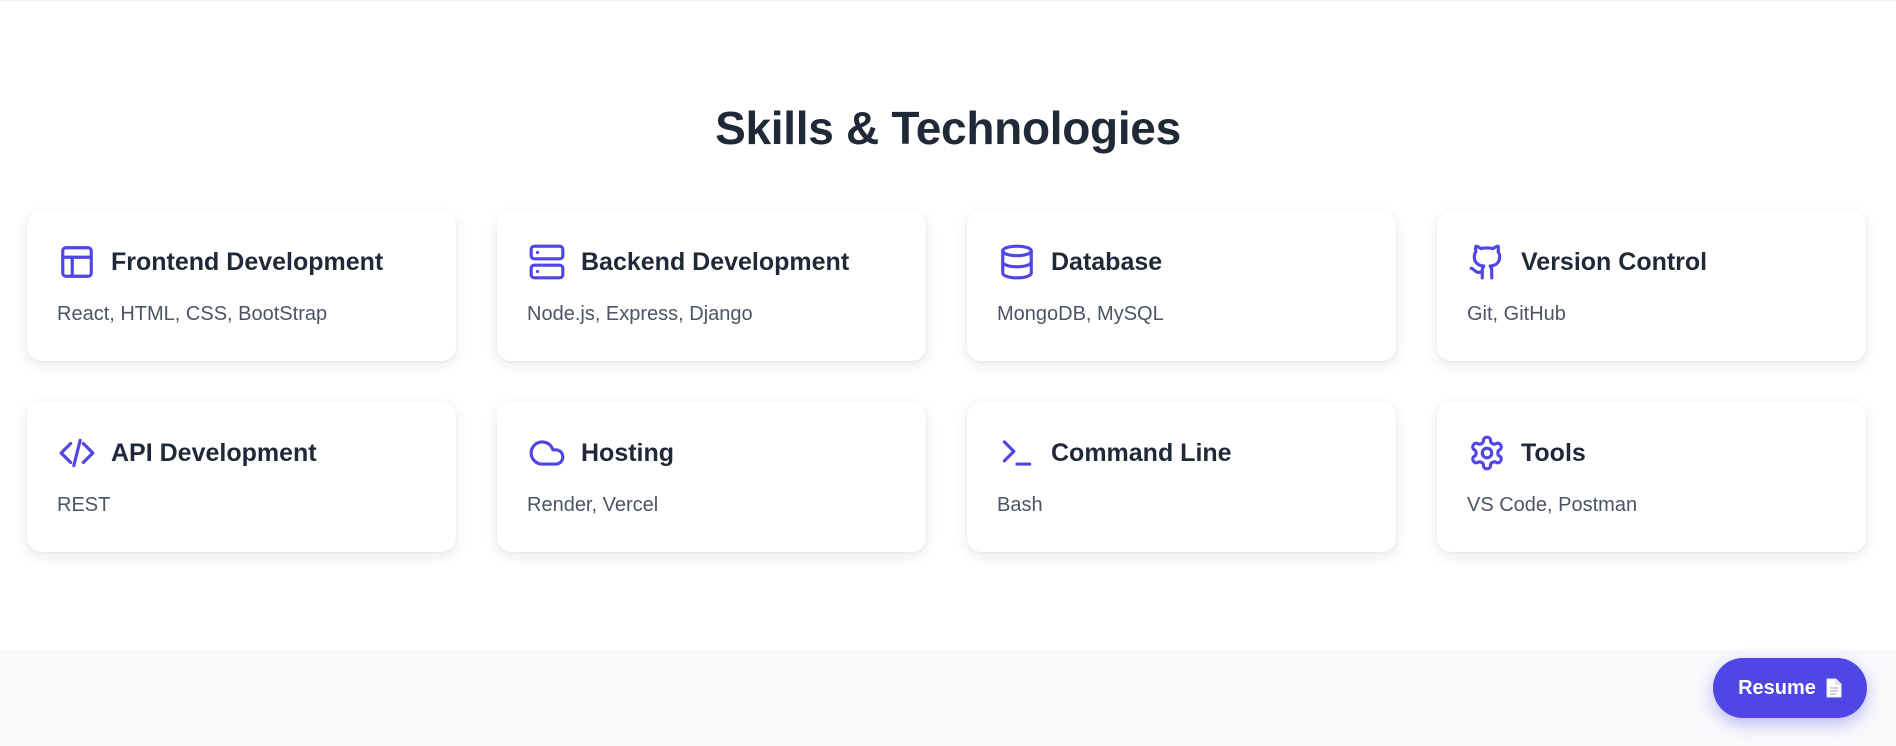 The image size is (1896, 746). What do you see at coordinates (1181, 477) in the screenshot?
I see `skill-card-command-line: Command Line Bash` at bounding box center [1181, 477].